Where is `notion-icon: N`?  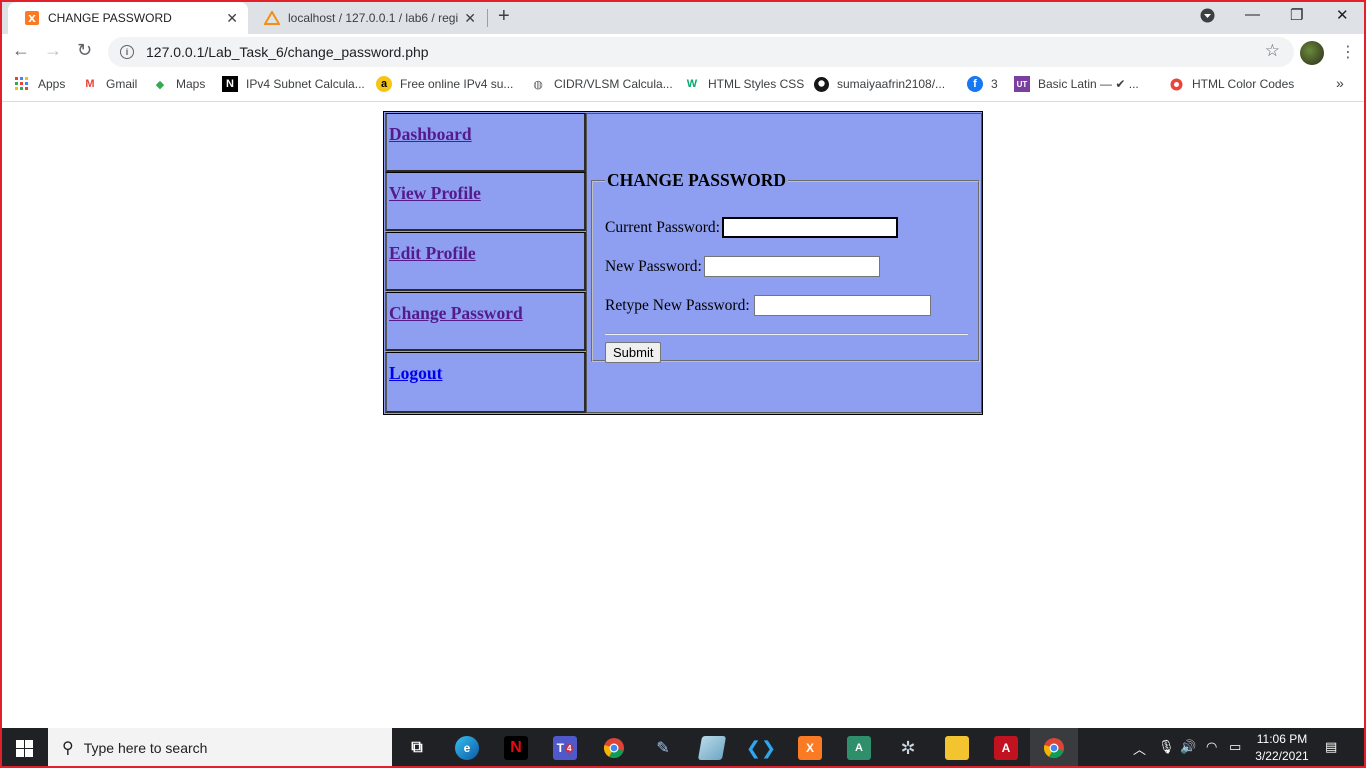 notion-icon: N is located at coordinates (230, 84).